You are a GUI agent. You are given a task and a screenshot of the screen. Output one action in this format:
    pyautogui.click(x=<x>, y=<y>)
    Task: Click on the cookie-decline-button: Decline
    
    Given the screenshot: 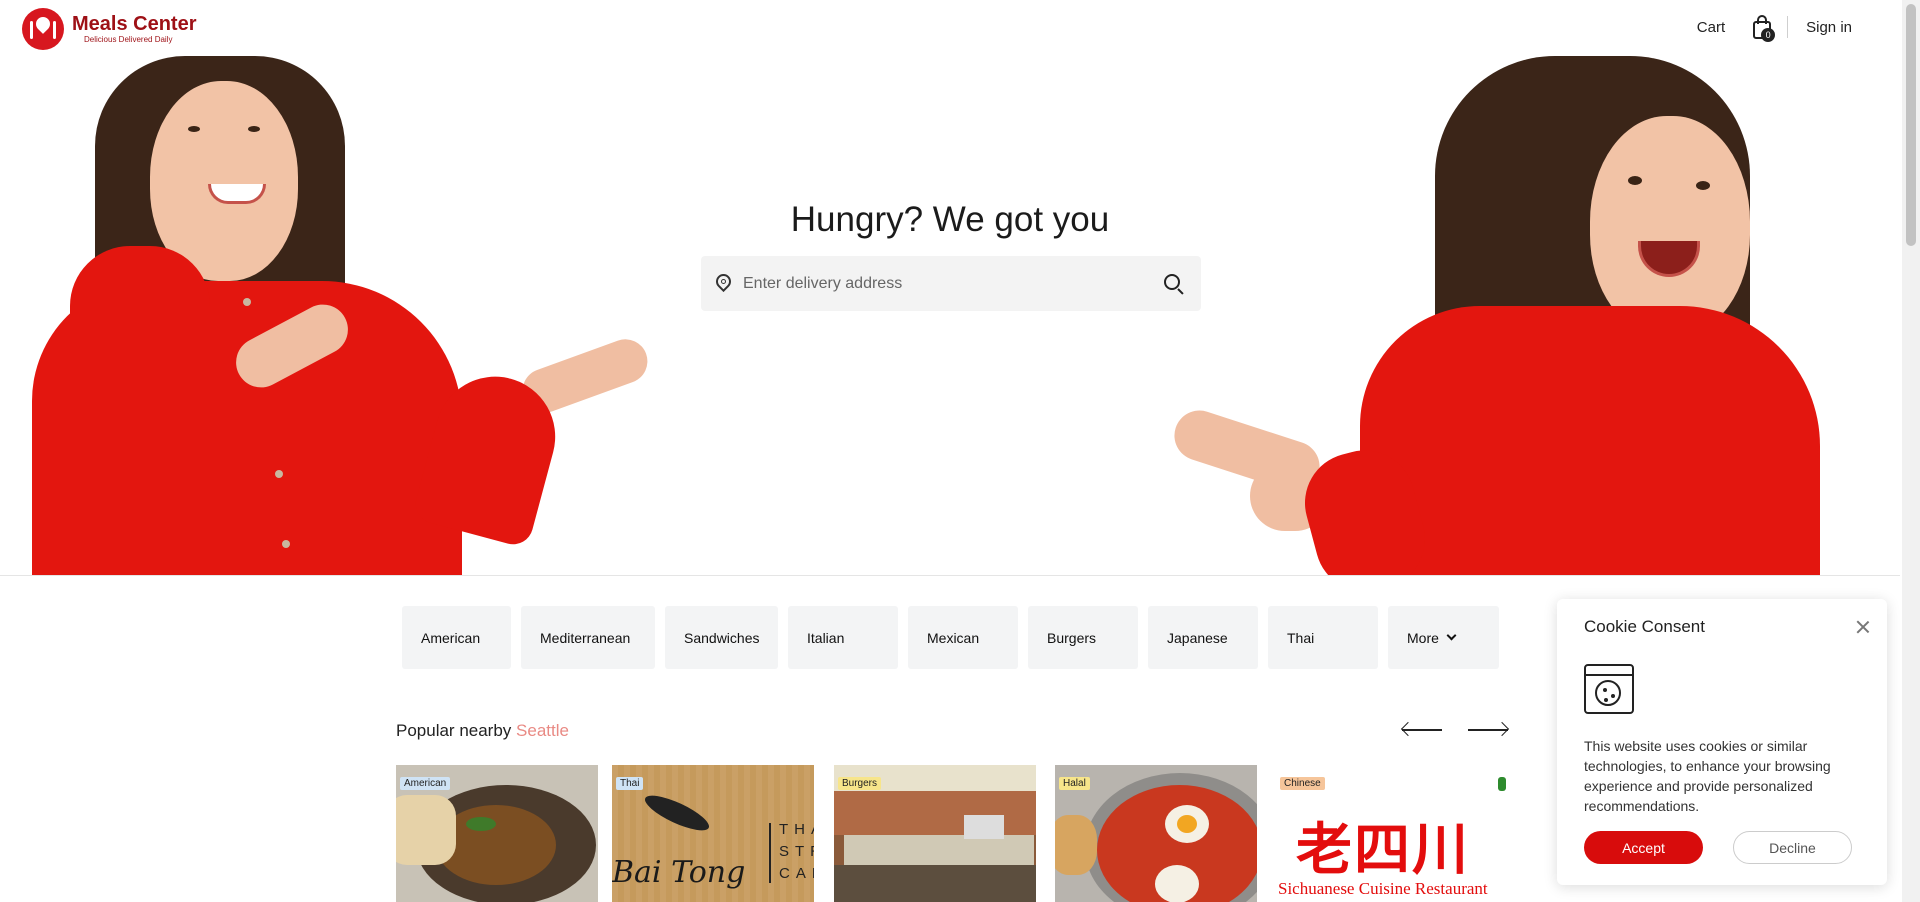 What is the action you would take?
    pyautogui.click(x=1792, y=847)
    